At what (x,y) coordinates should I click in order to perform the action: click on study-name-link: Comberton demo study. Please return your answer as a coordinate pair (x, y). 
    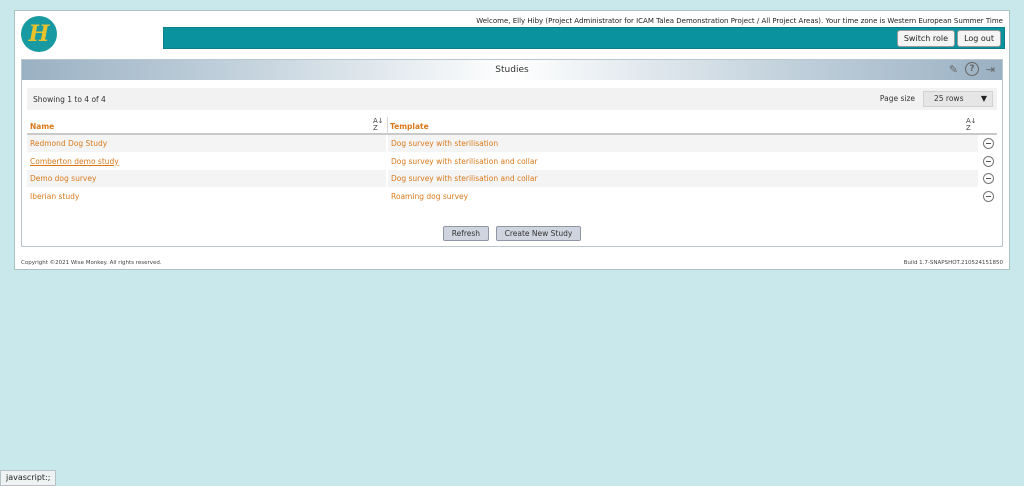
    Looking at the image, I should click on (206, 161).